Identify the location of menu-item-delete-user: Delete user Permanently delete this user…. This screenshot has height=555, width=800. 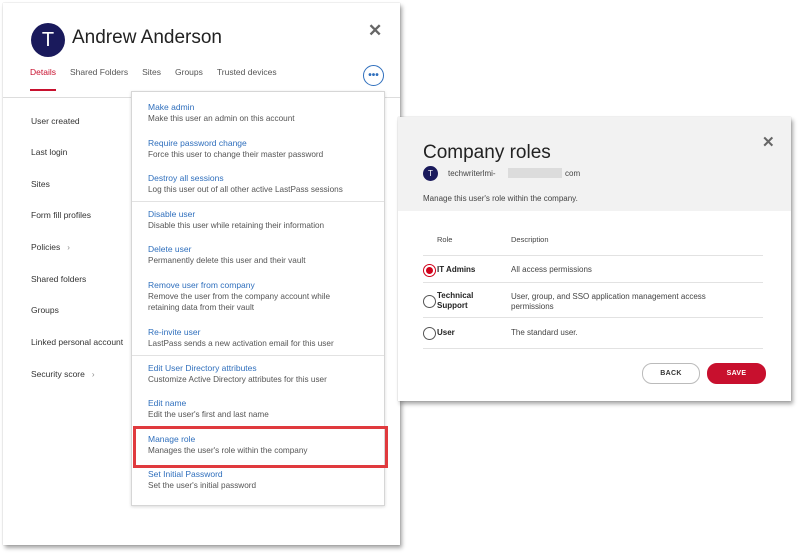
(263, 255).